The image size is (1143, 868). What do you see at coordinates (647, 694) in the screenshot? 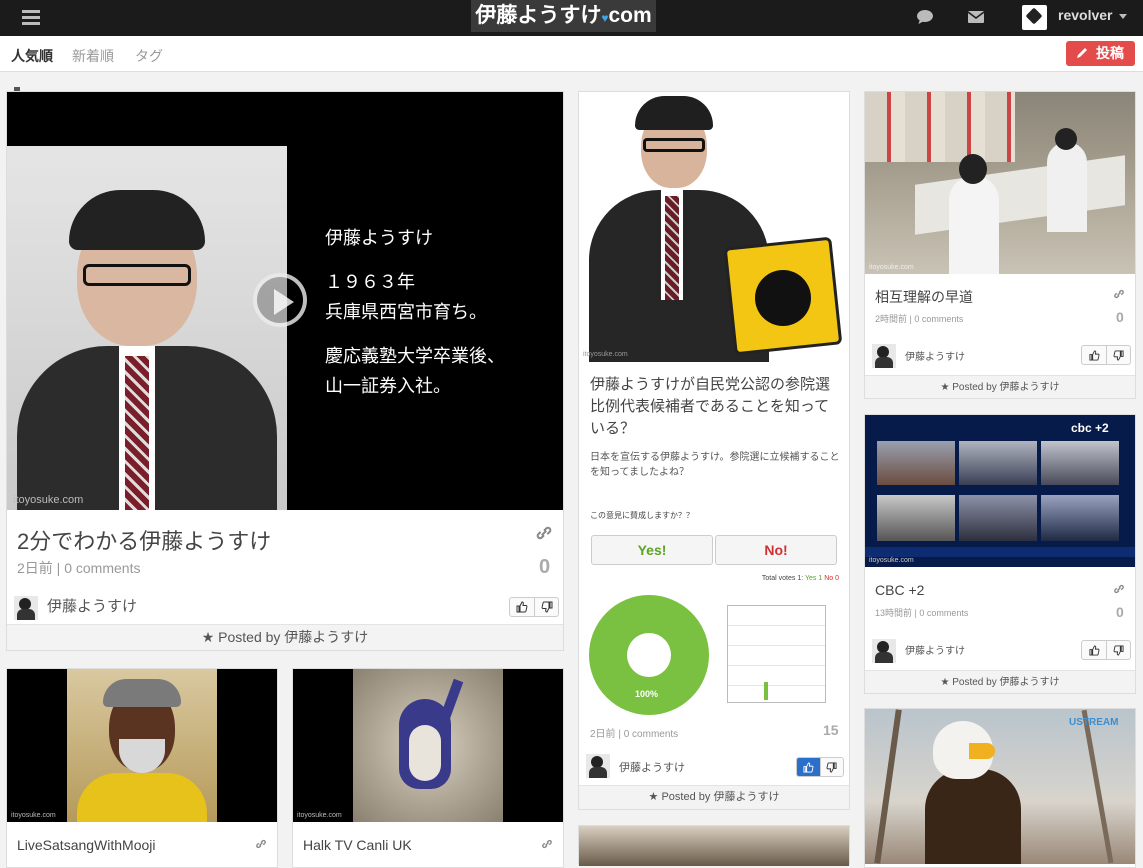
I see `pie-percentage: 100%` at bounding box center [647, 694].